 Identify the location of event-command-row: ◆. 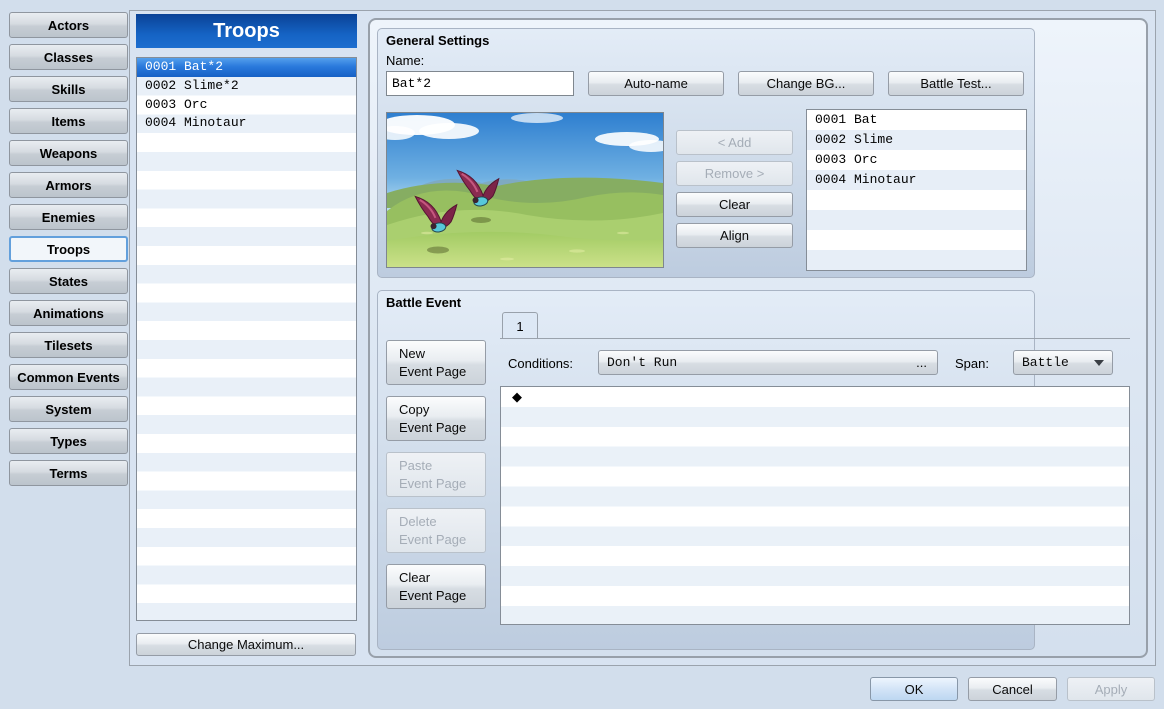
(815, 397).